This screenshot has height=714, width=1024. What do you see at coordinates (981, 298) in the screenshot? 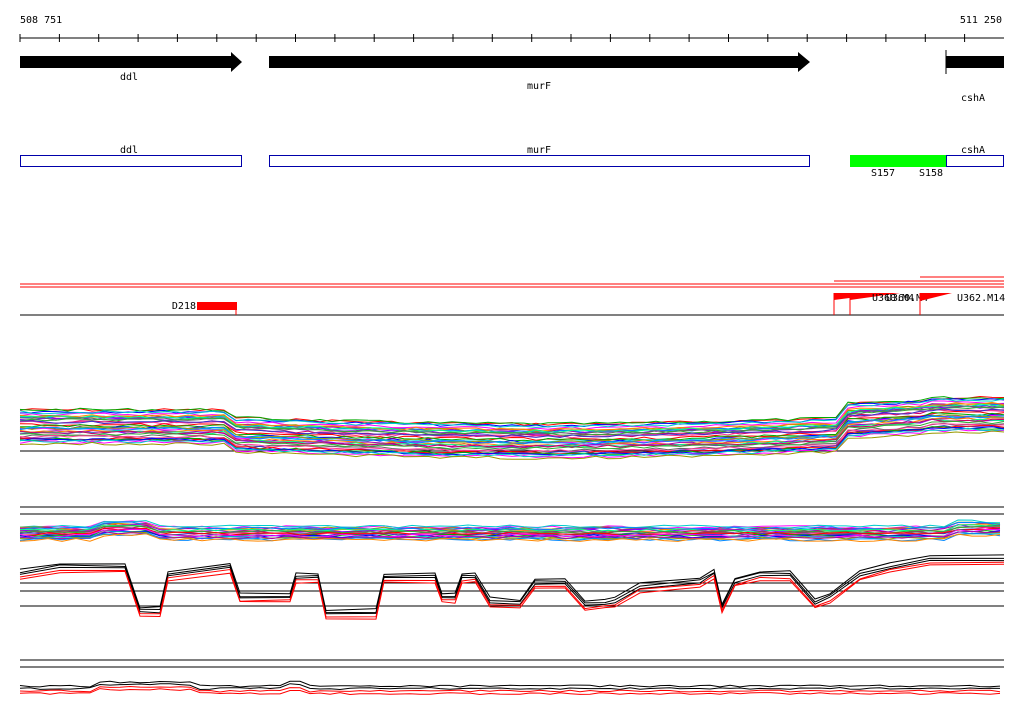
I see `marker-label-u362-m14: U362.M14` at bounding box center [981, 298].